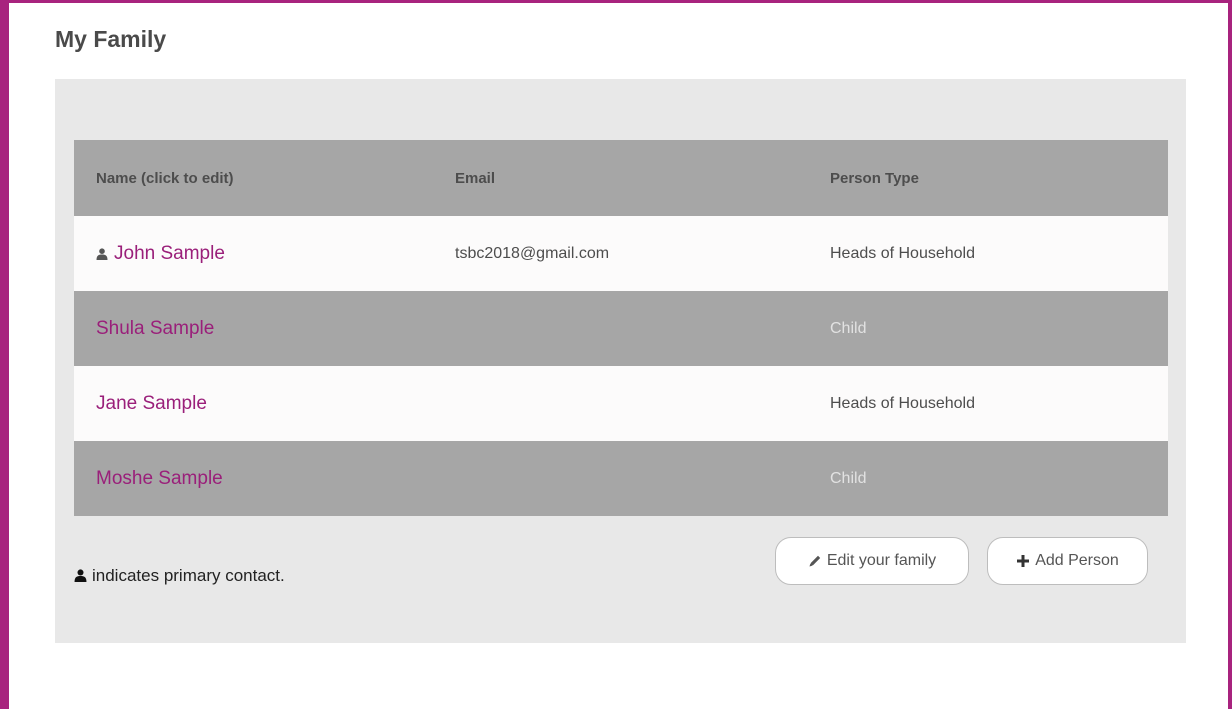  I want to click on person-name-link: John Sample, so click(169, 253).